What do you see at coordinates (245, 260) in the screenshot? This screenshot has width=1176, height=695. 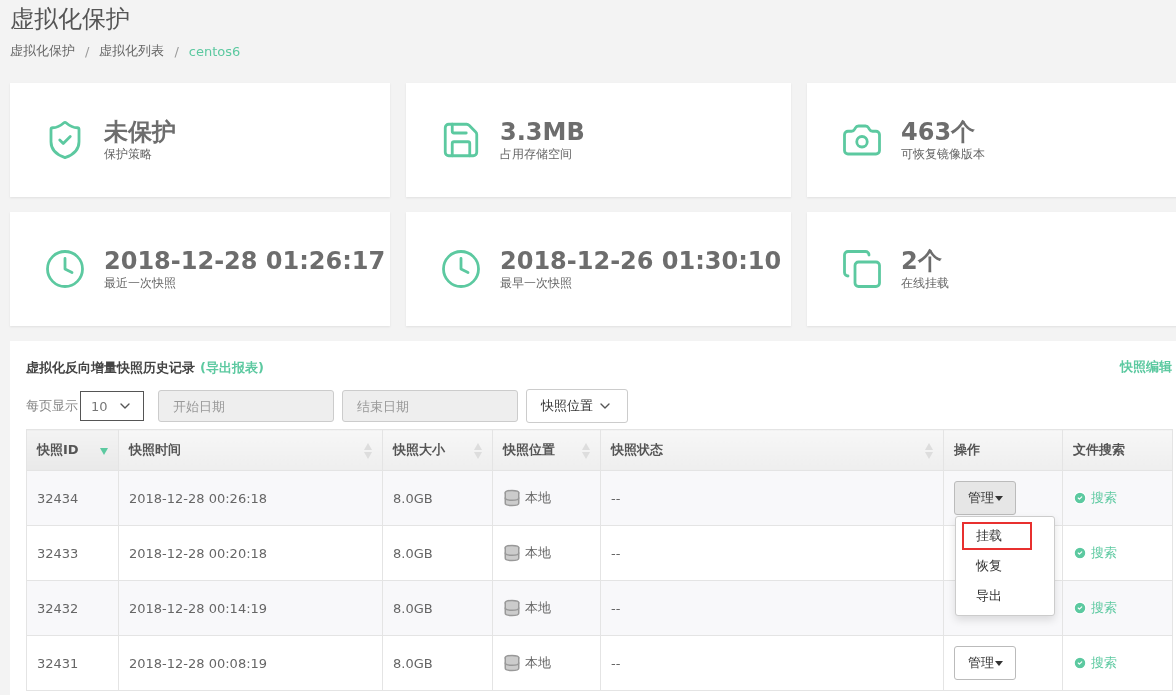 I see `stat-value: 2018-12-28 01:26:17` at bounding box center [245, 260].